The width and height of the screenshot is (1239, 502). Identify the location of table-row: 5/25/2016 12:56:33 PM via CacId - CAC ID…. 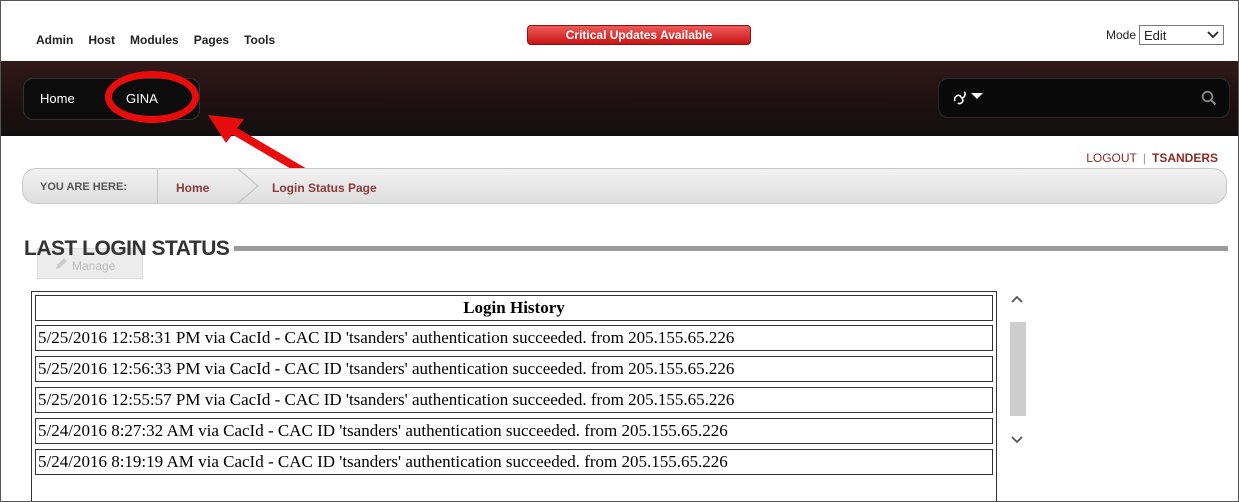
(514, 369).